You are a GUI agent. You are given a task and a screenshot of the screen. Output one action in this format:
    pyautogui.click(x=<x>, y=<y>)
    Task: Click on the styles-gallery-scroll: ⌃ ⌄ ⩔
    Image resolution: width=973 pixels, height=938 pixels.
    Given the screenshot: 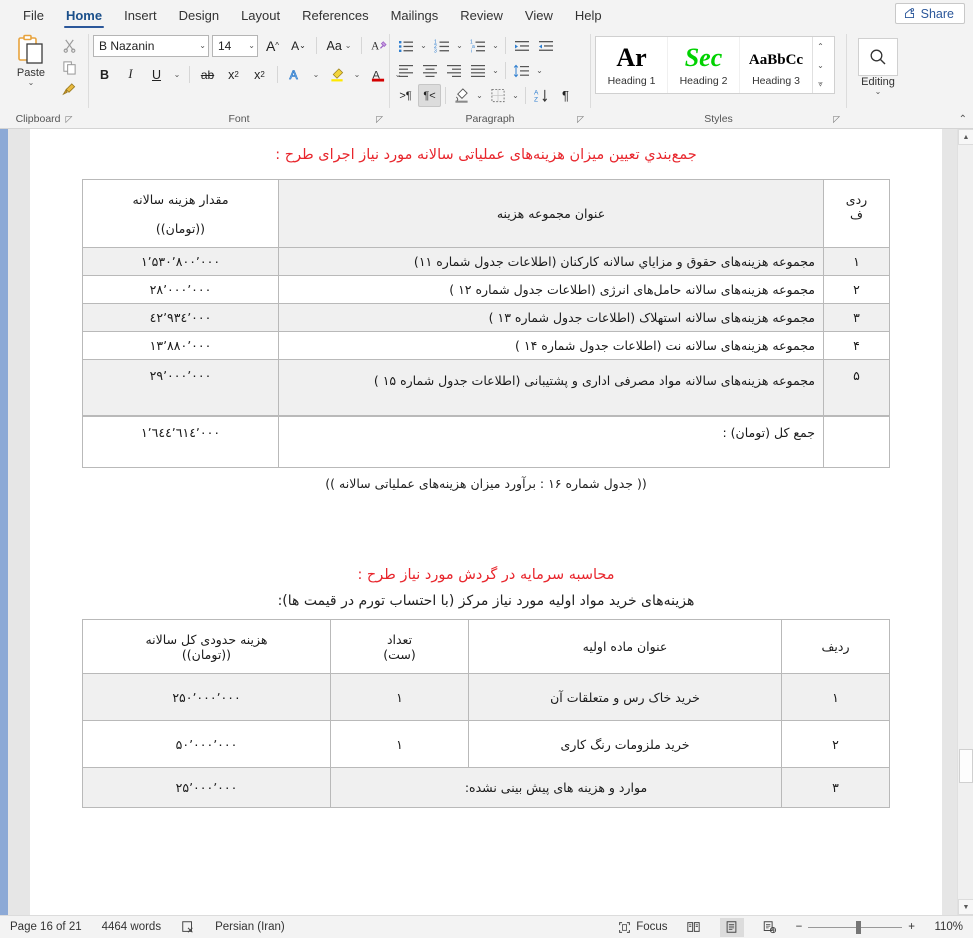 What is the action you would take?
    pyautogui.click(x=820, y=65)
    